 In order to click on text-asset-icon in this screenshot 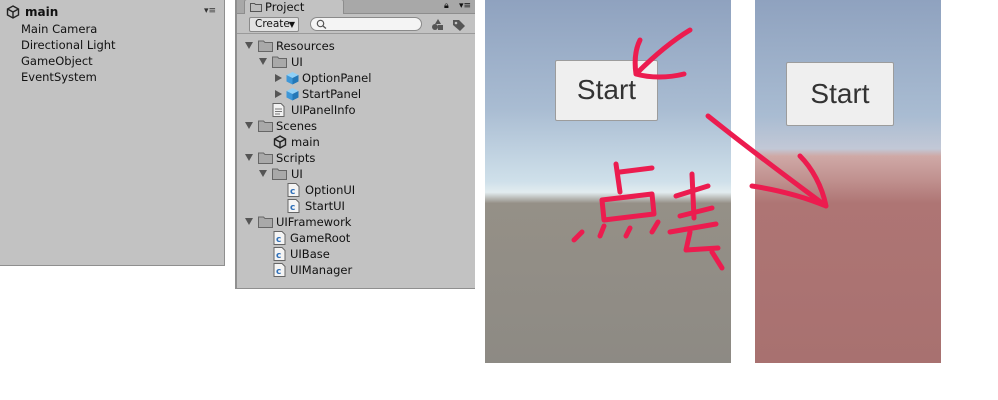, I will do `click(278, 110)`.